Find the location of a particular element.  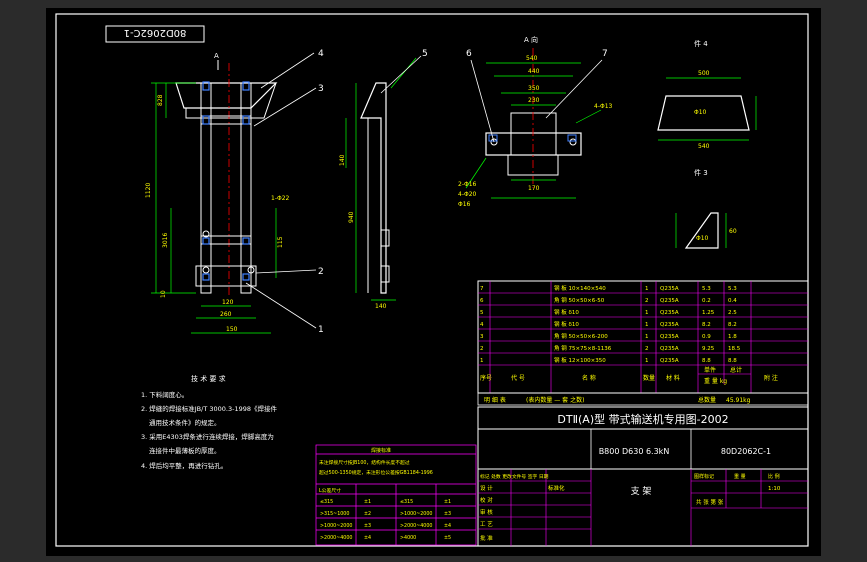

part3-title: 件 3 is located at coordinates (701, 172).